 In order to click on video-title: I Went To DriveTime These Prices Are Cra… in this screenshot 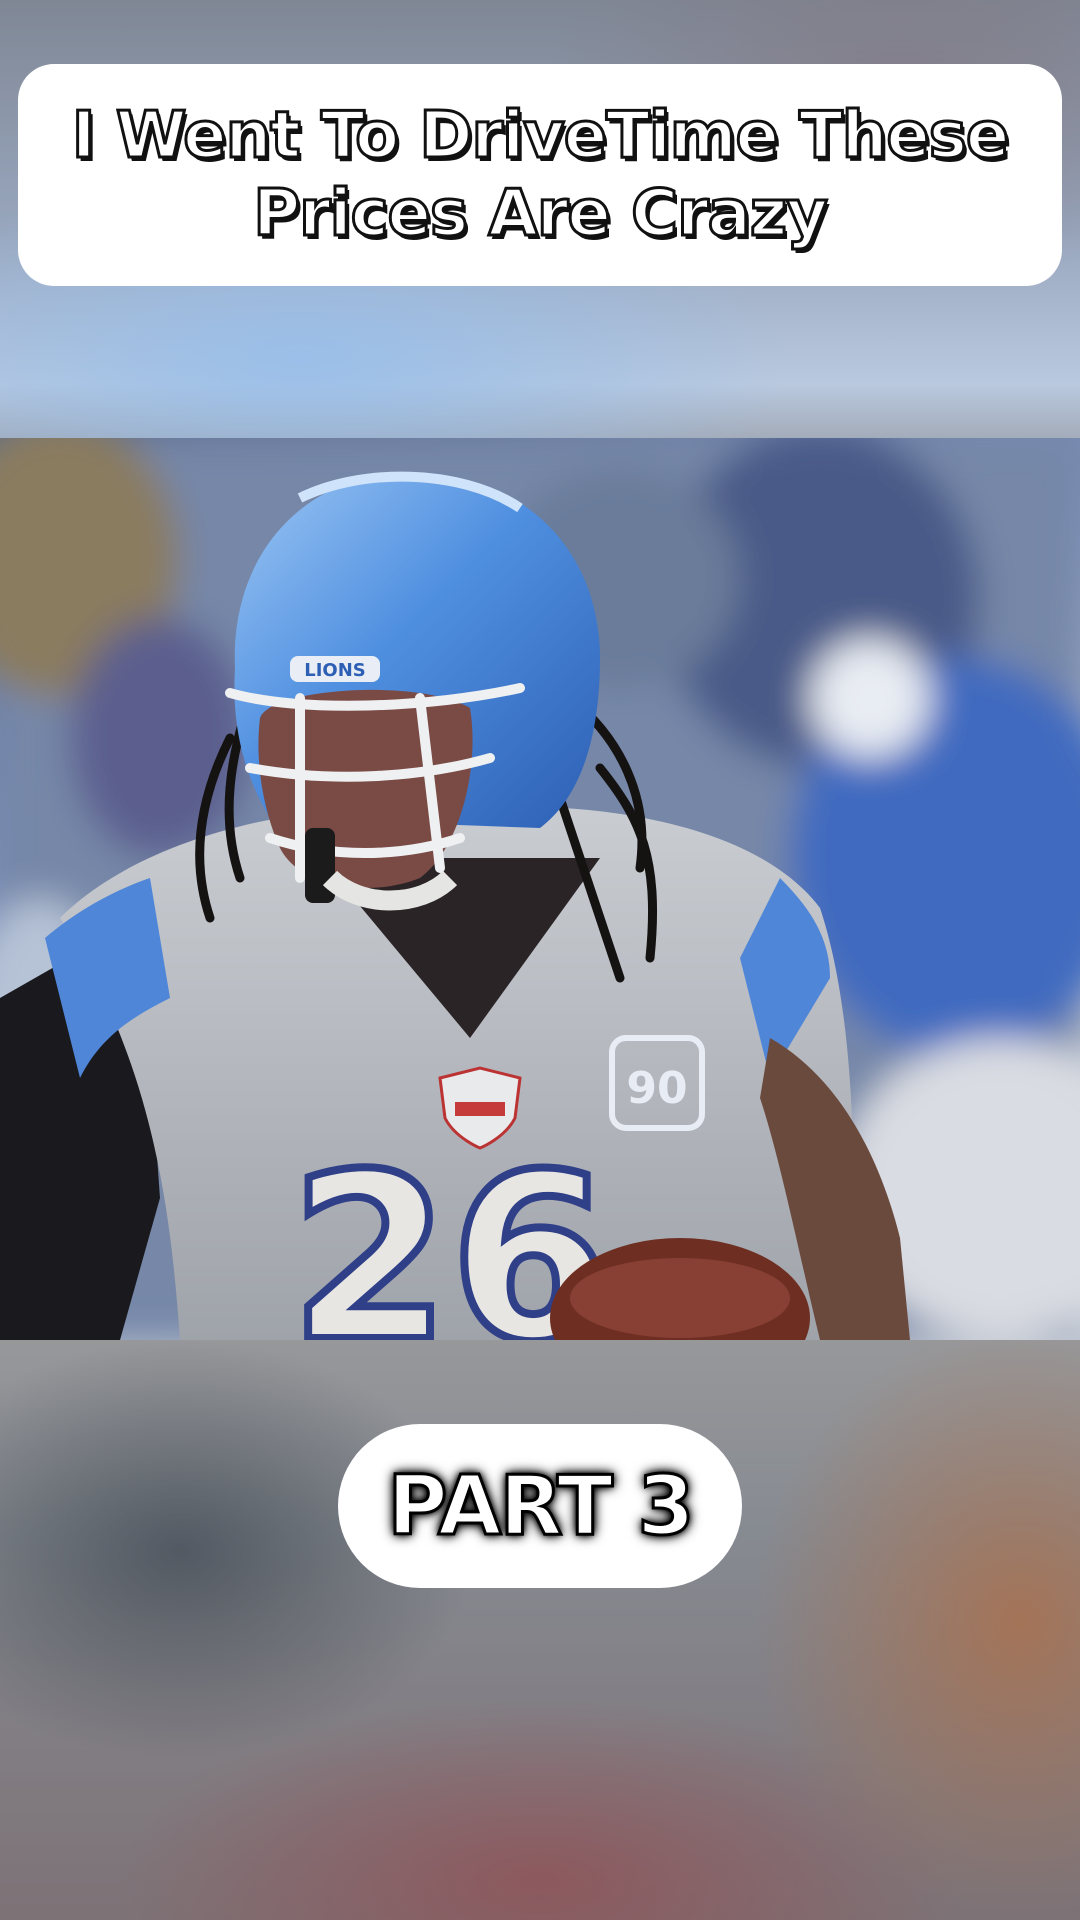, I will do `click(540, 175)`.